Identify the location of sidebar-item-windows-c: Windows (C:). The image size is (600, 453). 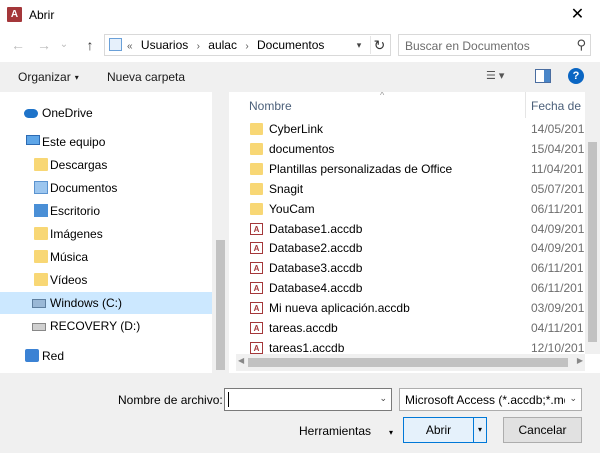
(106, 303).